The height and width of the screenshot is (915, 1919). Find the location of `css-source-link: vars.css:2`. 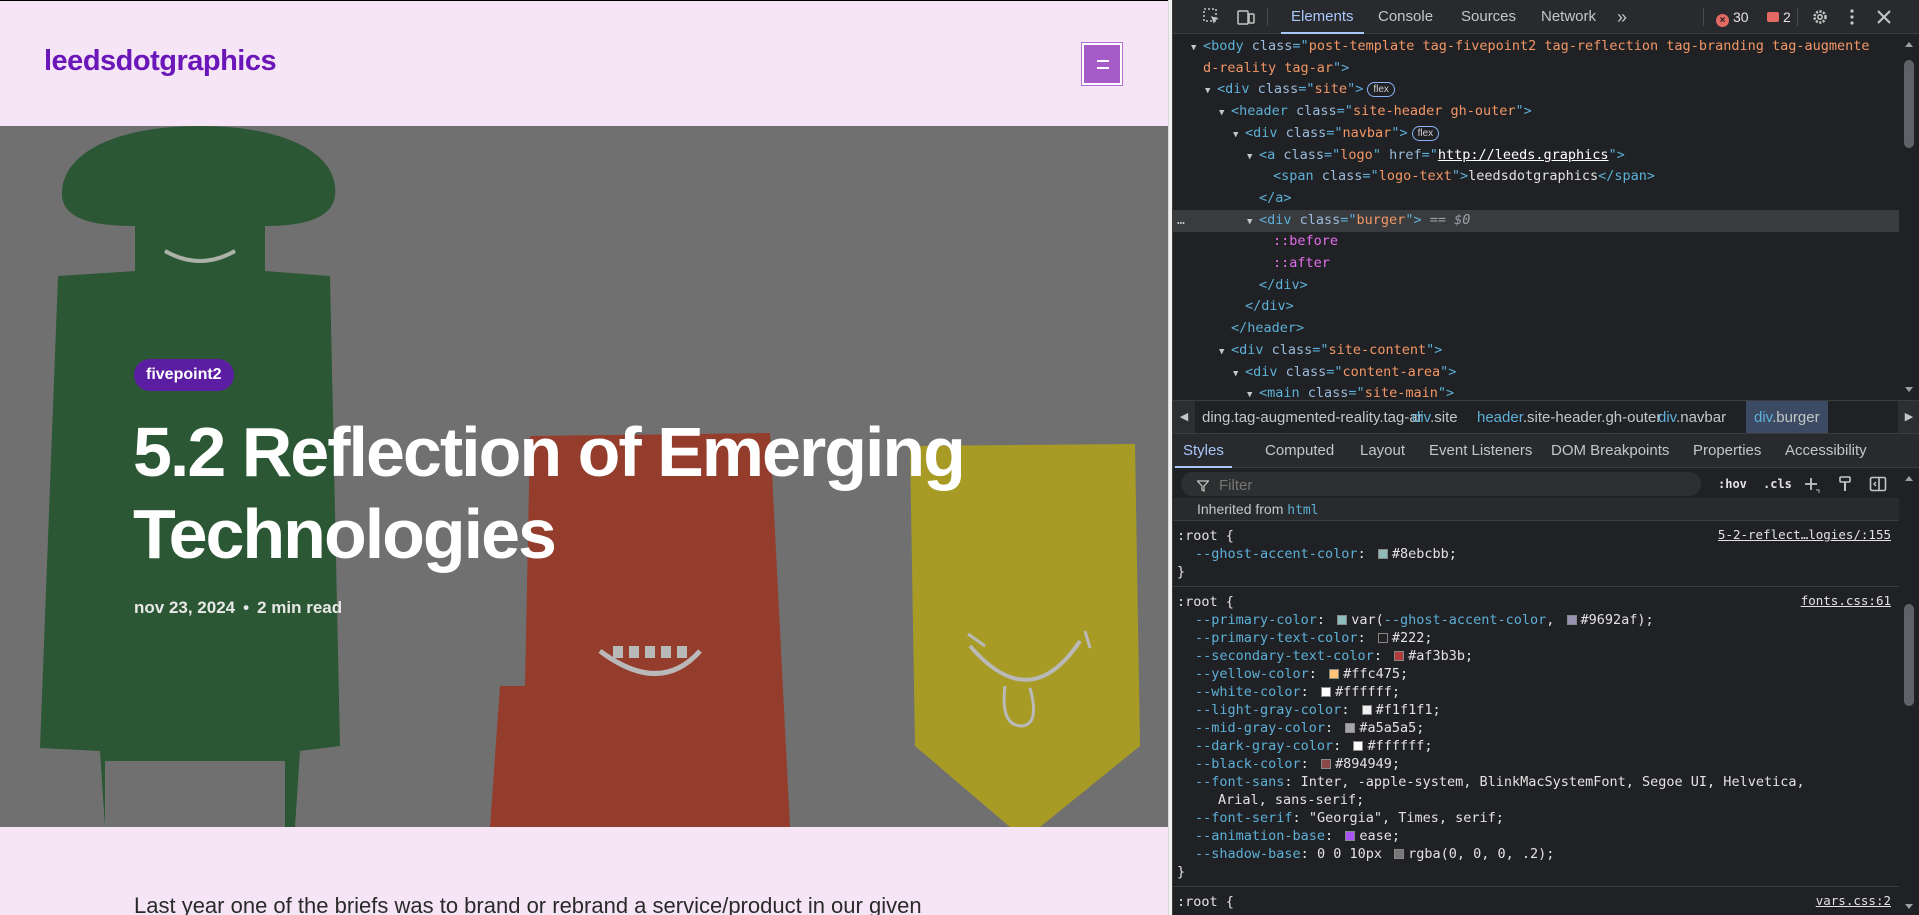

css-source-link: vars.css:2 is located at coordinates (1853, 900).